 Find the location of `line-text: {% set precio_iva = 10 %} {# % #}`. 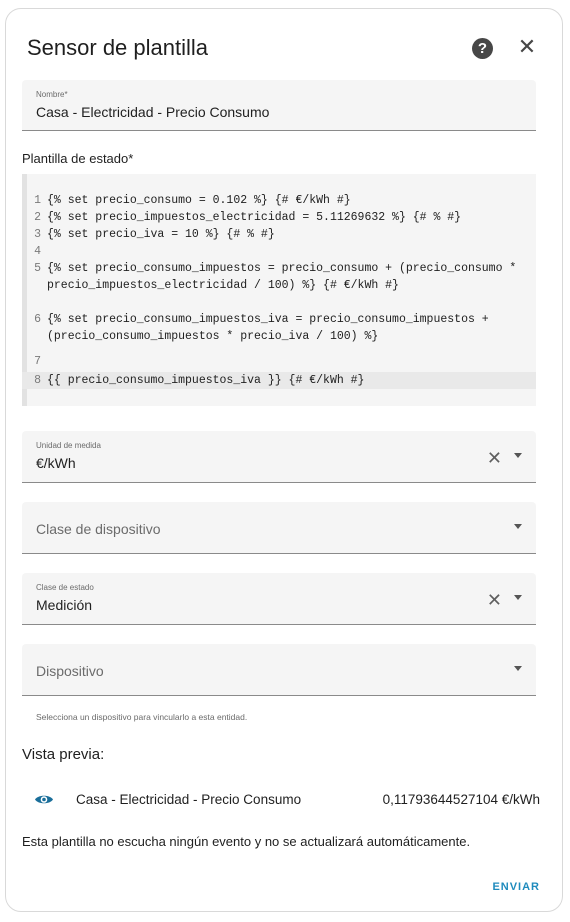

line-text: {% set precio_iva = 10 %} {# % #} is located at coordinates (161, 234).